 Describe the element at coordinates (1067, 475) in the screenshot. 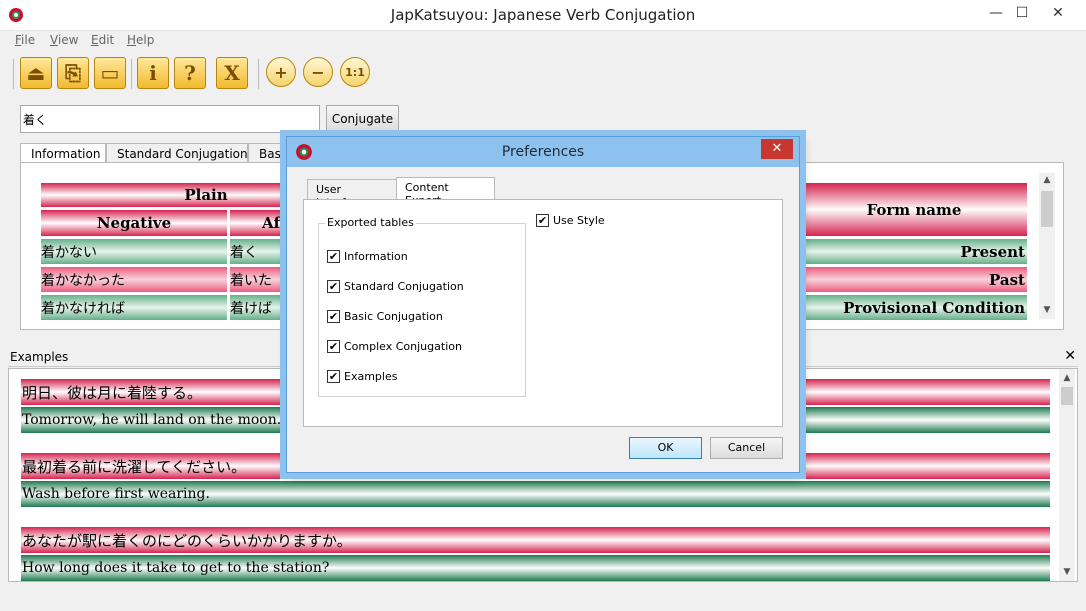

I see `examples-scrollbar: ▲ ▼` at that location.